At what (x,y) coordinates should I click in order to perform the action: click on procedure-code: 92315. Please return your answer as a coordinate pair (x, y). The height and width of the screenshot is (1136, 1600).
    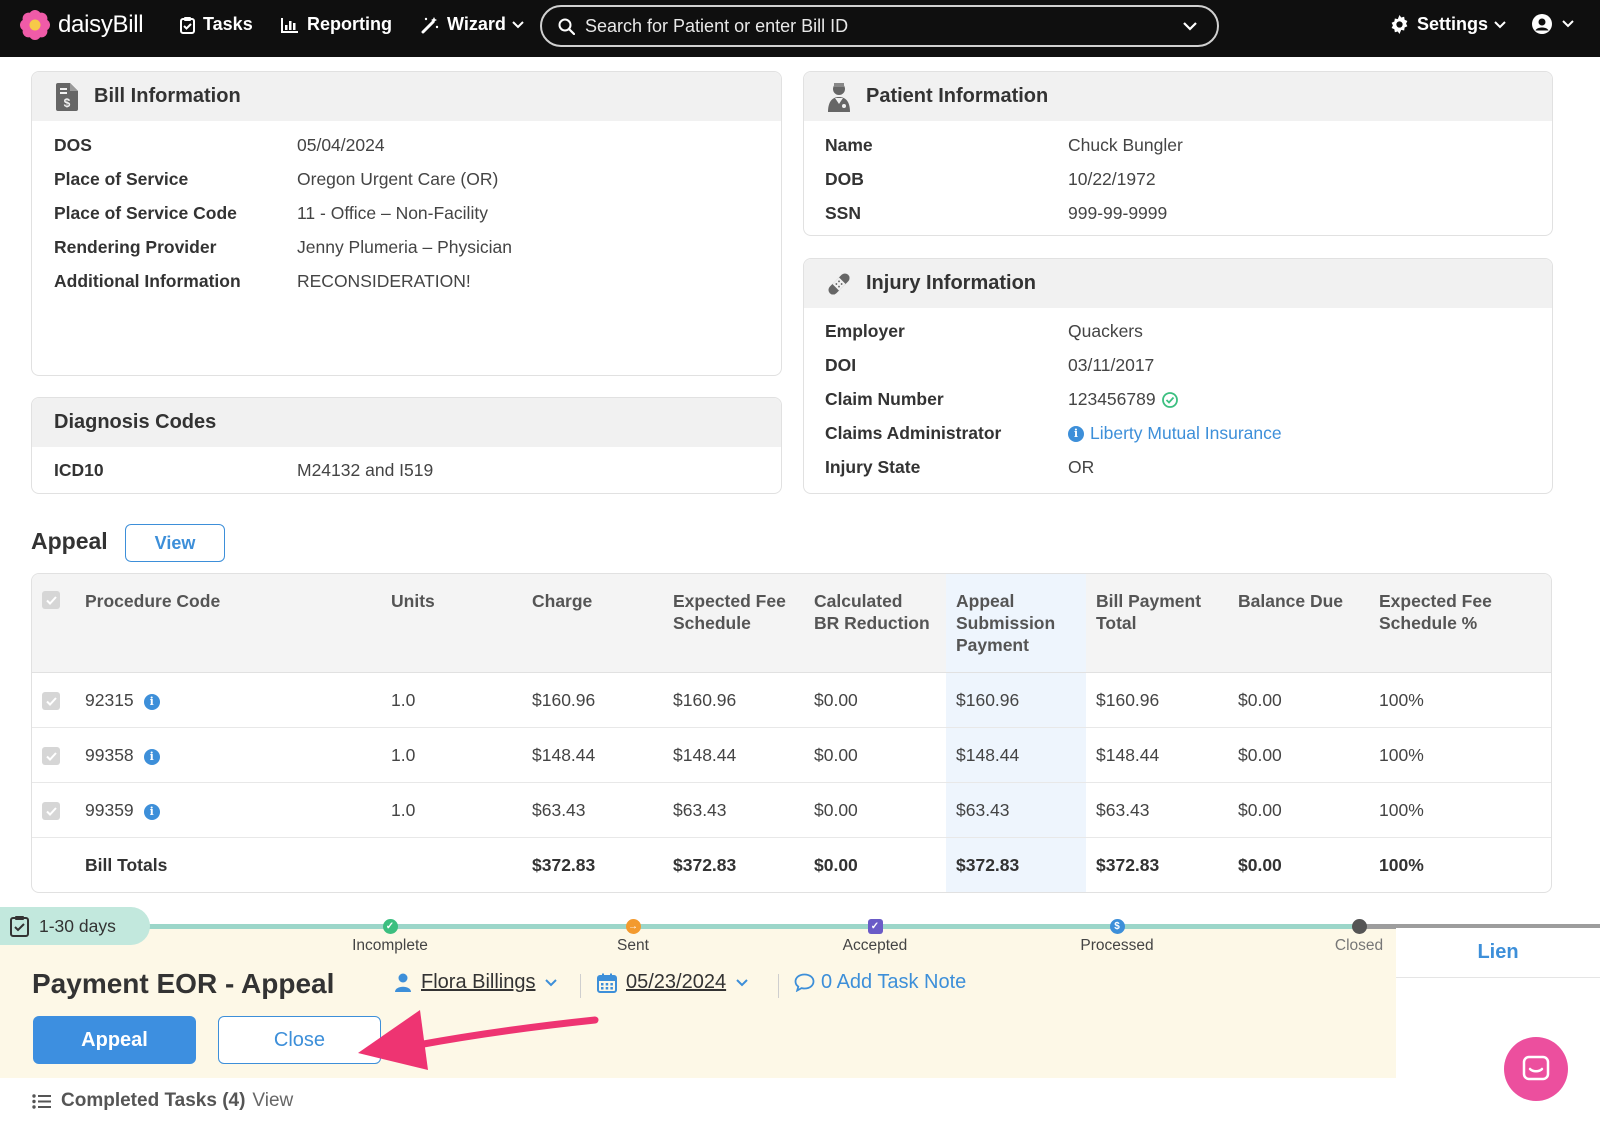
    Looking at the image, I should click on (109, 700).